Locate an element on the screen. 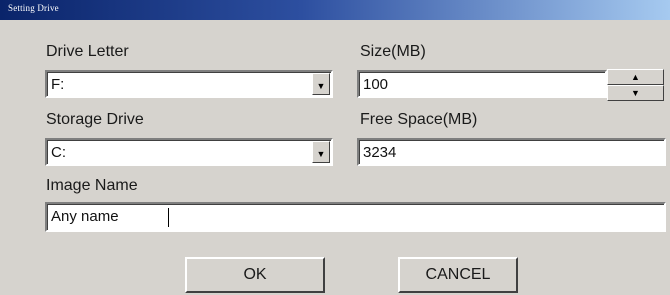  size-label: Size(MB) is located at coordinates (393, 51).